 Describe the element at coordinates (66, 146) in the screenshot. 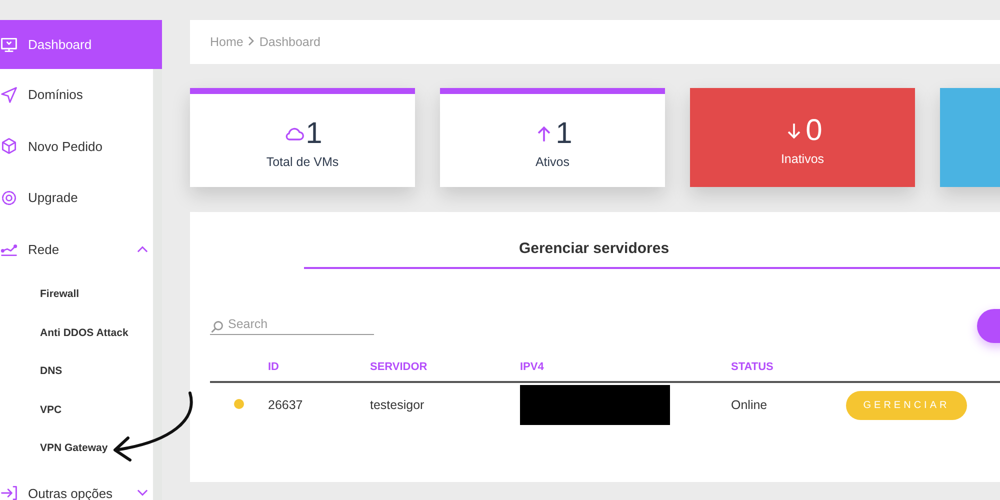

I see `nav-label: Novo Pedido` at that location.